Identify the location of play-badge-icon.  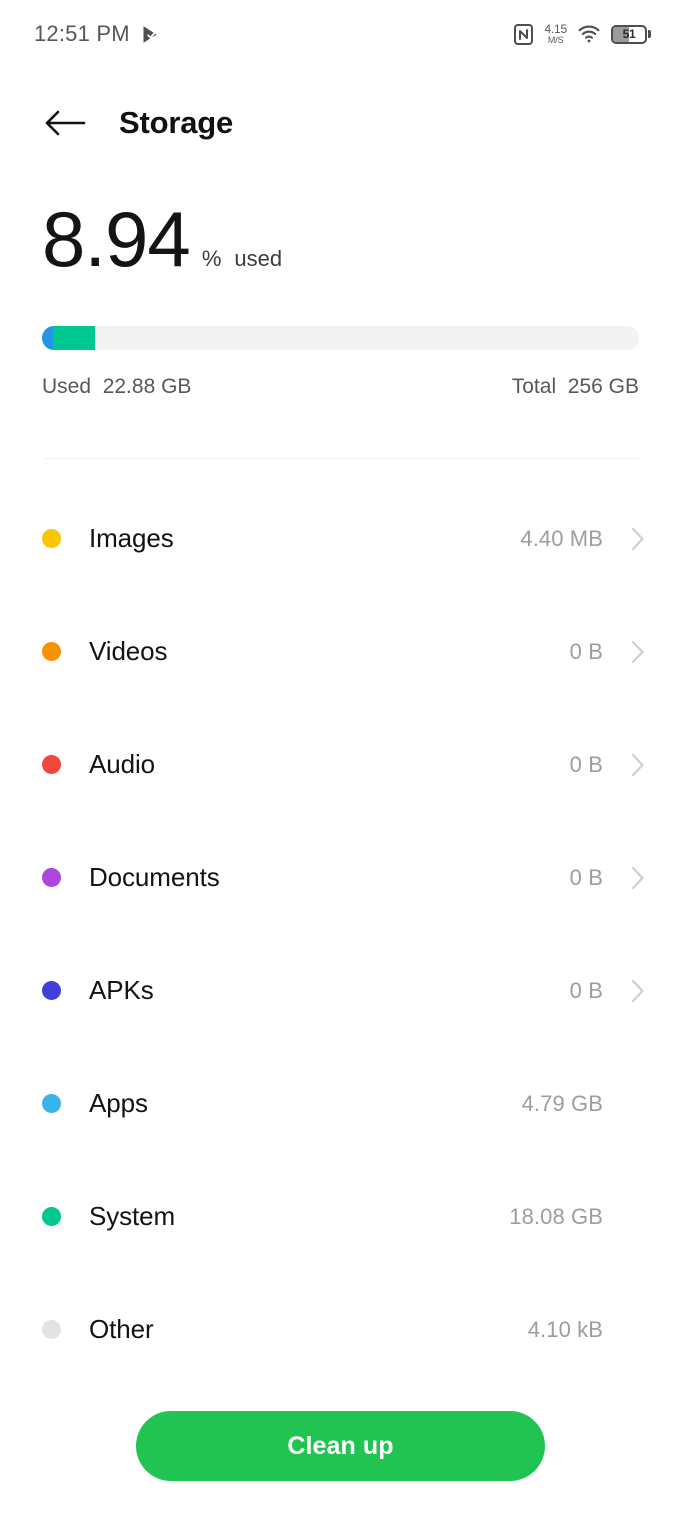
(150, 34).